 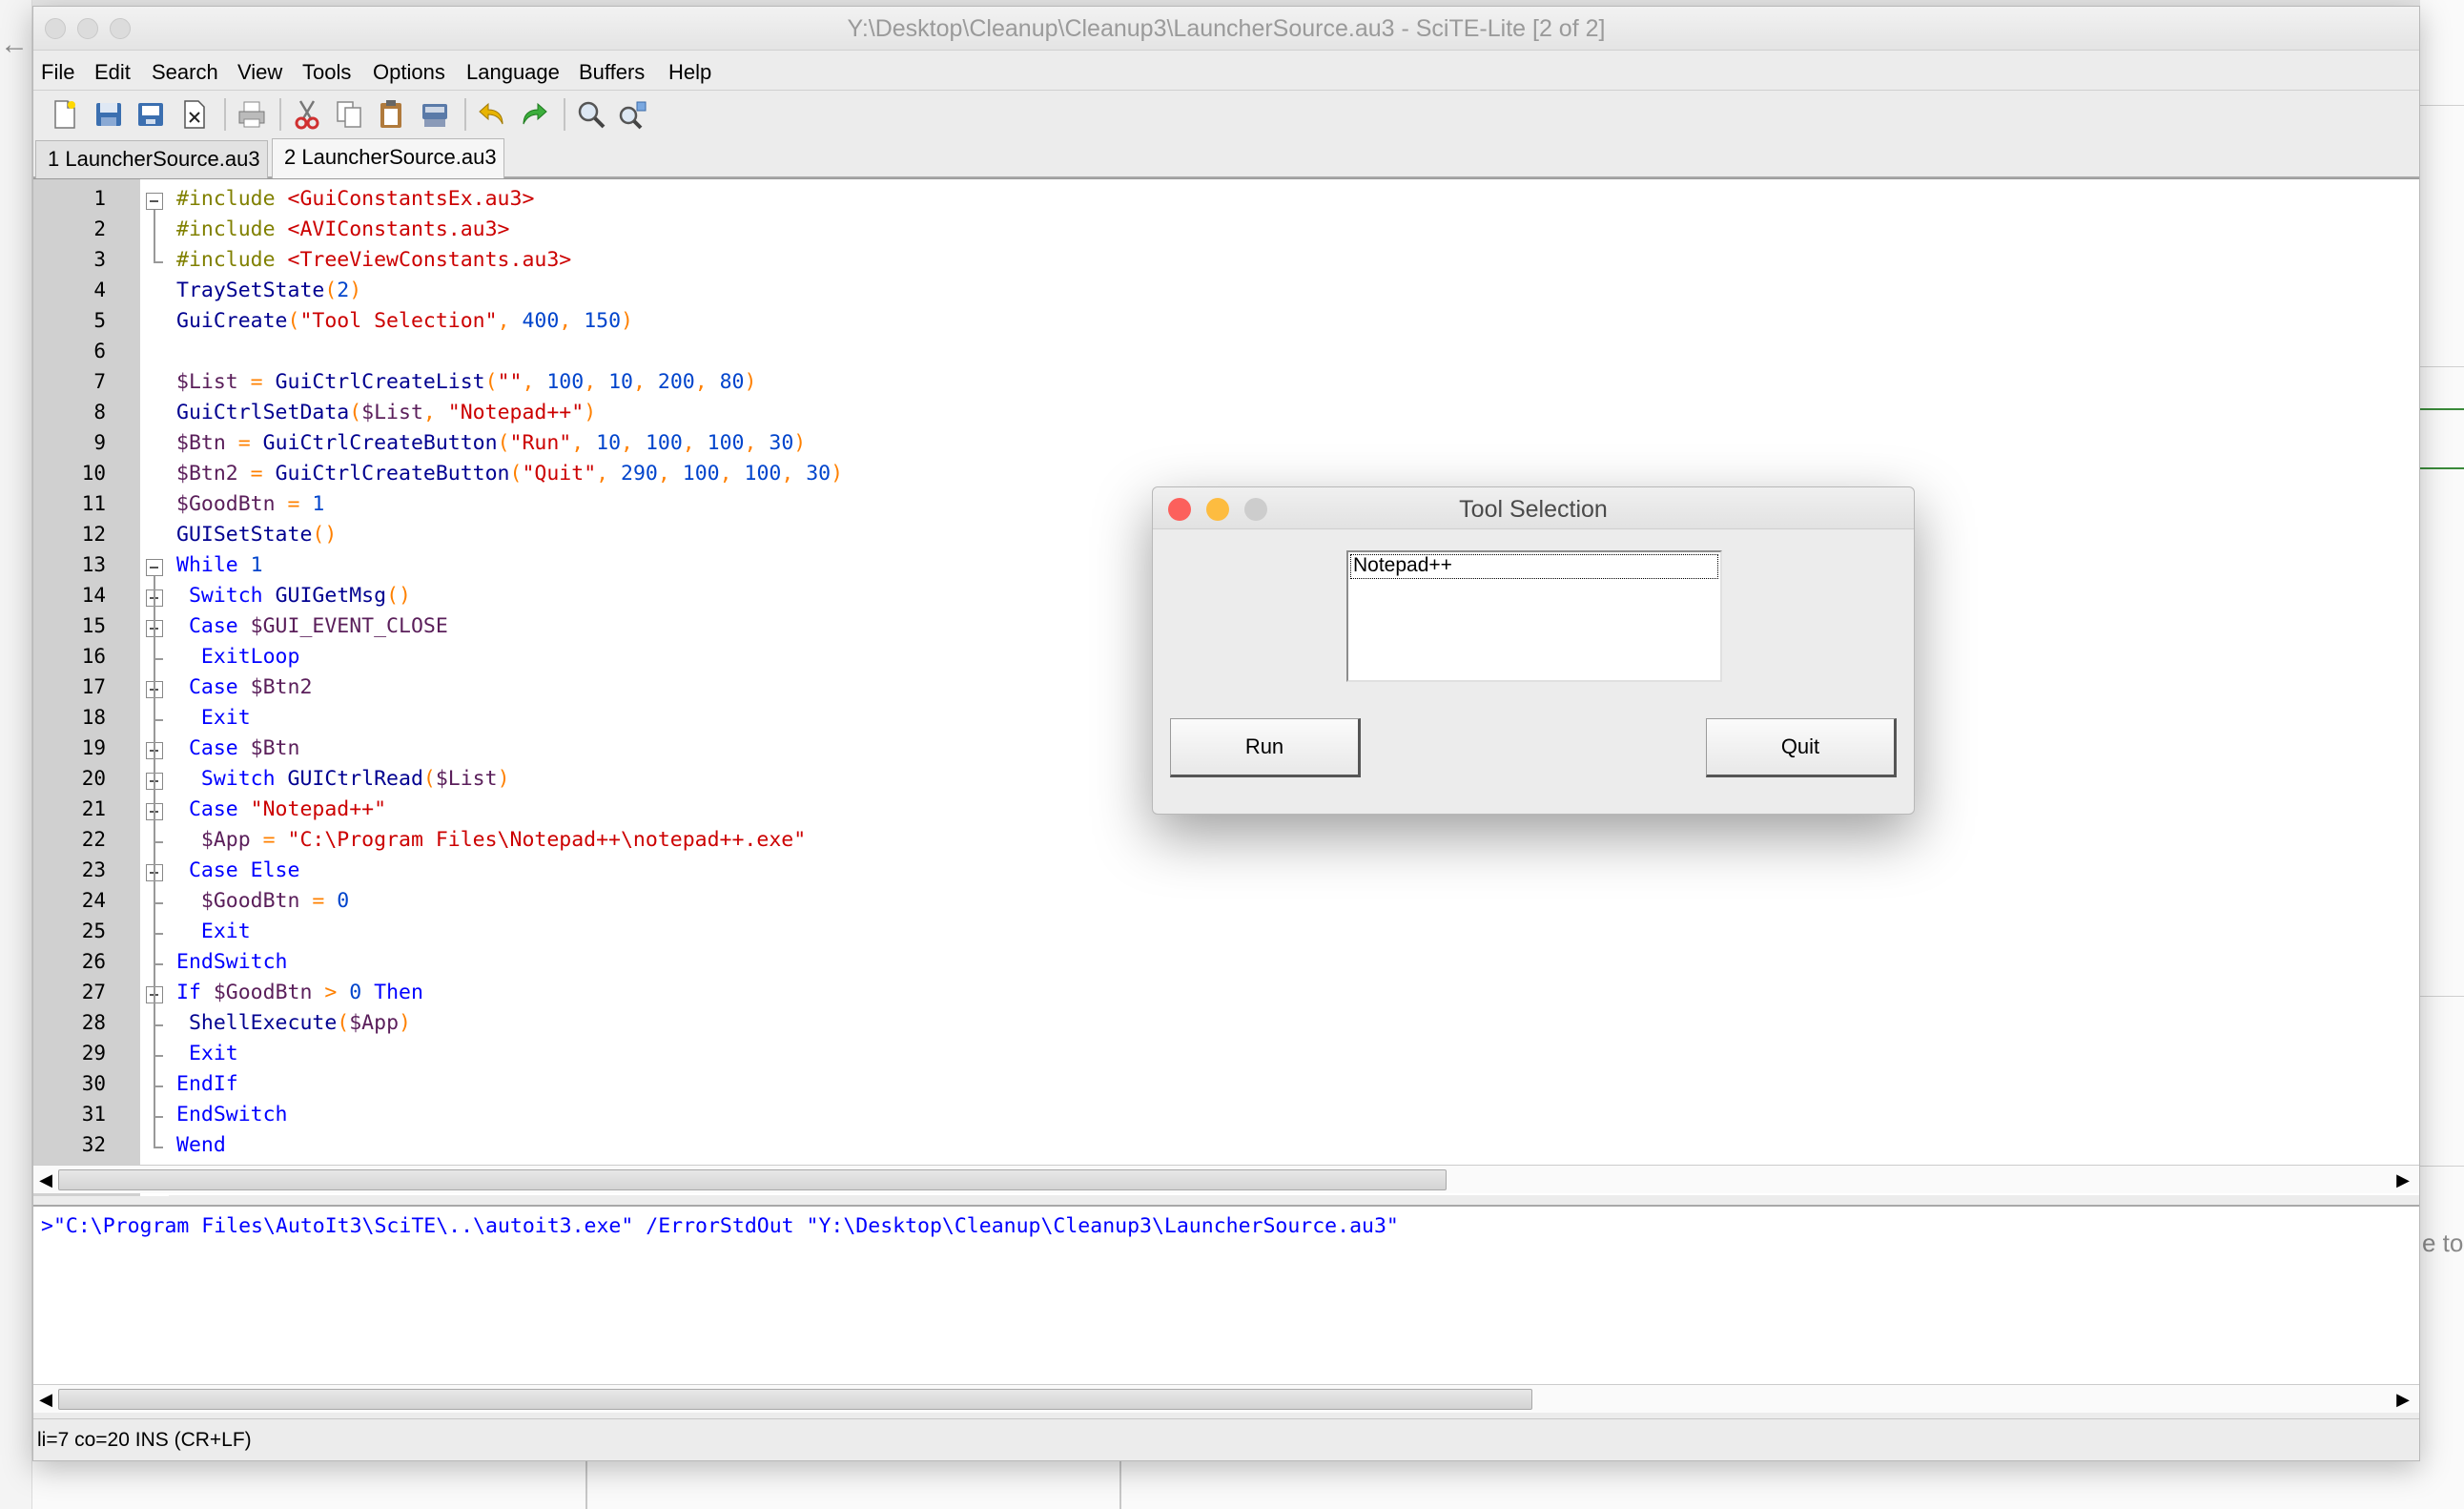 I want to click on menu-edit: Edit, so click(x=112, y=73).